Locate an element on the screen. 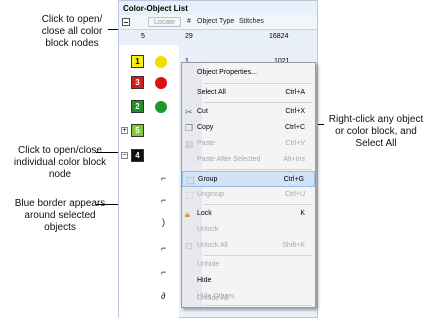  color-block-3: 3 is located at coordinates (137, 82).